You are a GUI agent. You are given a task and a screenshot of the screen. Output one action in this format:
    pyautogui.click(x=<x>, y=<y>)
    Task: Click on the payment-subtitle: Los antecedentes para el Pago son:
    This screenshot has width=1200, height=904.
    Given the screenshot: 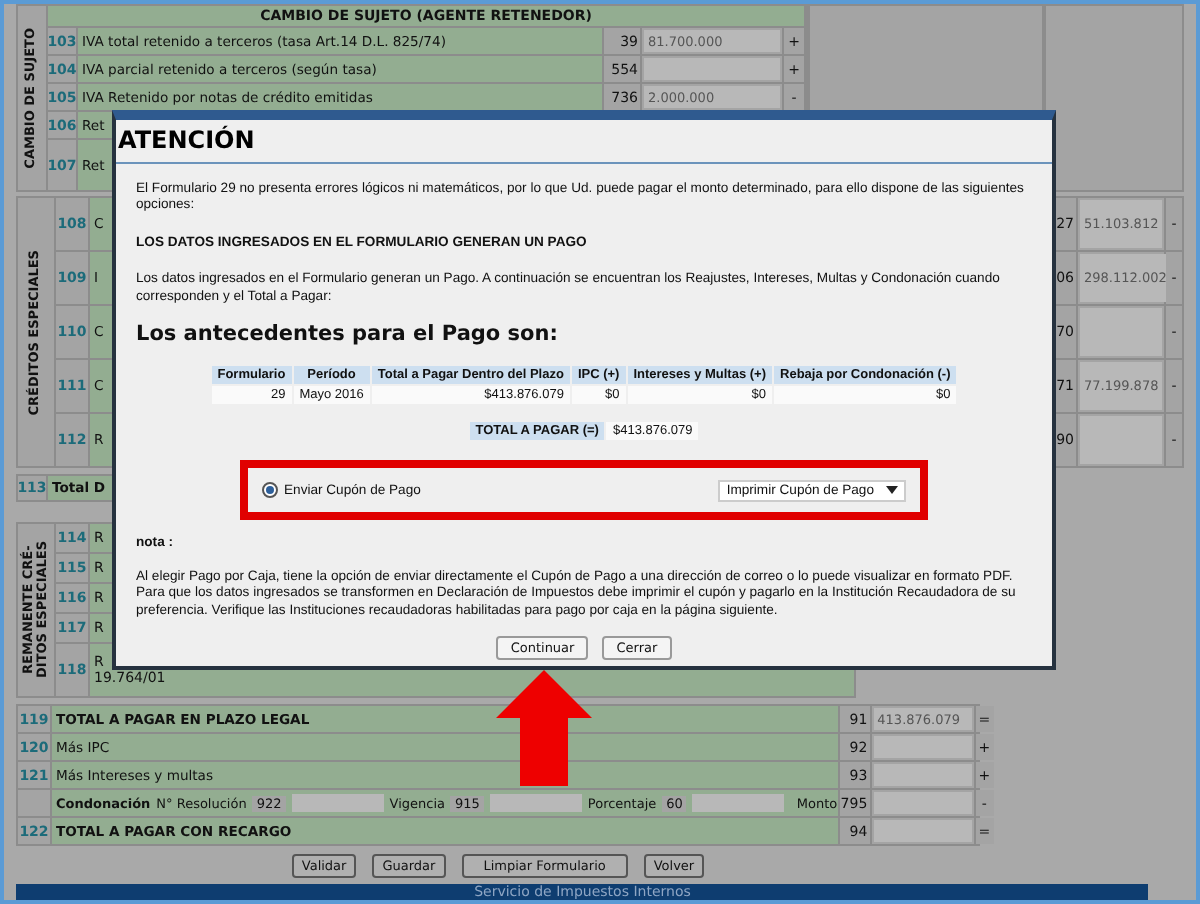 What is the action you would take?
    pyautogui.click(x=348, y=334)
    